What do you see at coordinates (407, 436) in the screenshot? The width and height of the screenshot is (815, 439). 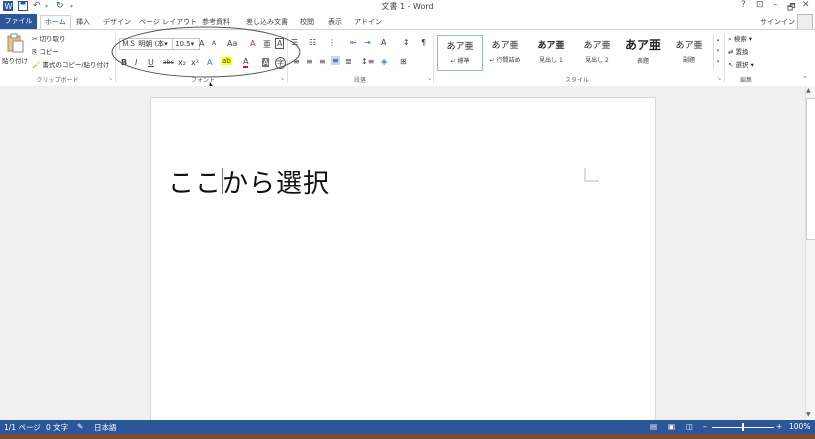 I see `taskbar-strip` at bounding box center [407, 436].